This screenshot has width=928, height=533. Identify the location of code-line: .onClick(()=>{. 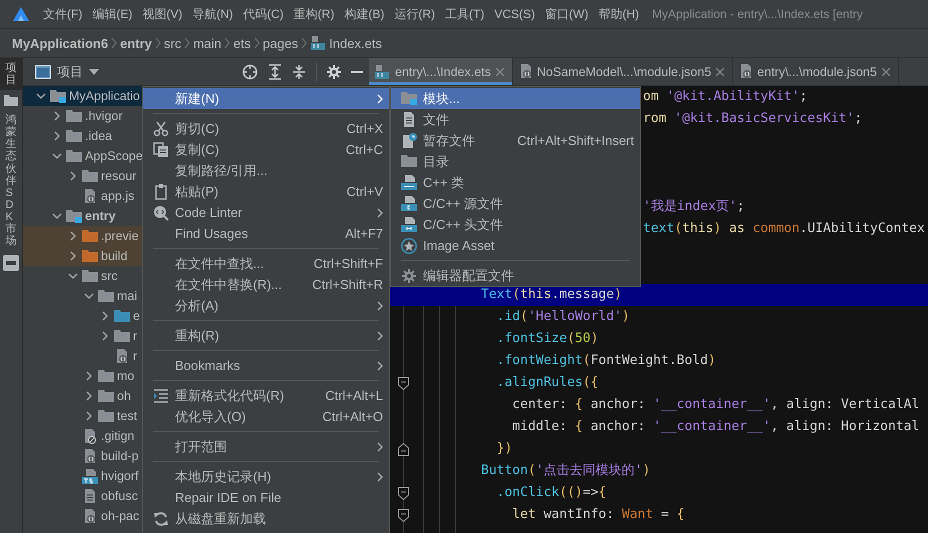
(551, 493).